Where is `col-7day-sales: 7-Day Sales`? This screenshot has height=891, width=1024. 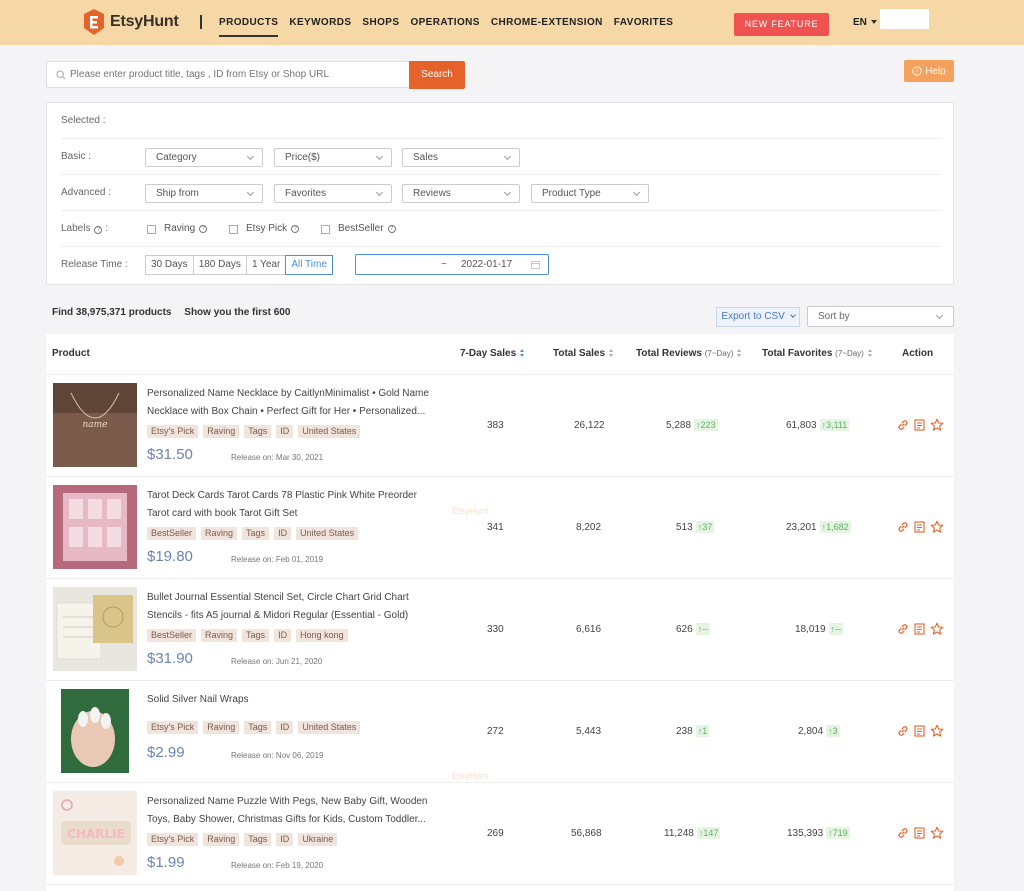
col-7day-sales: 7-Day Sales is located at coordinates (492, 354).